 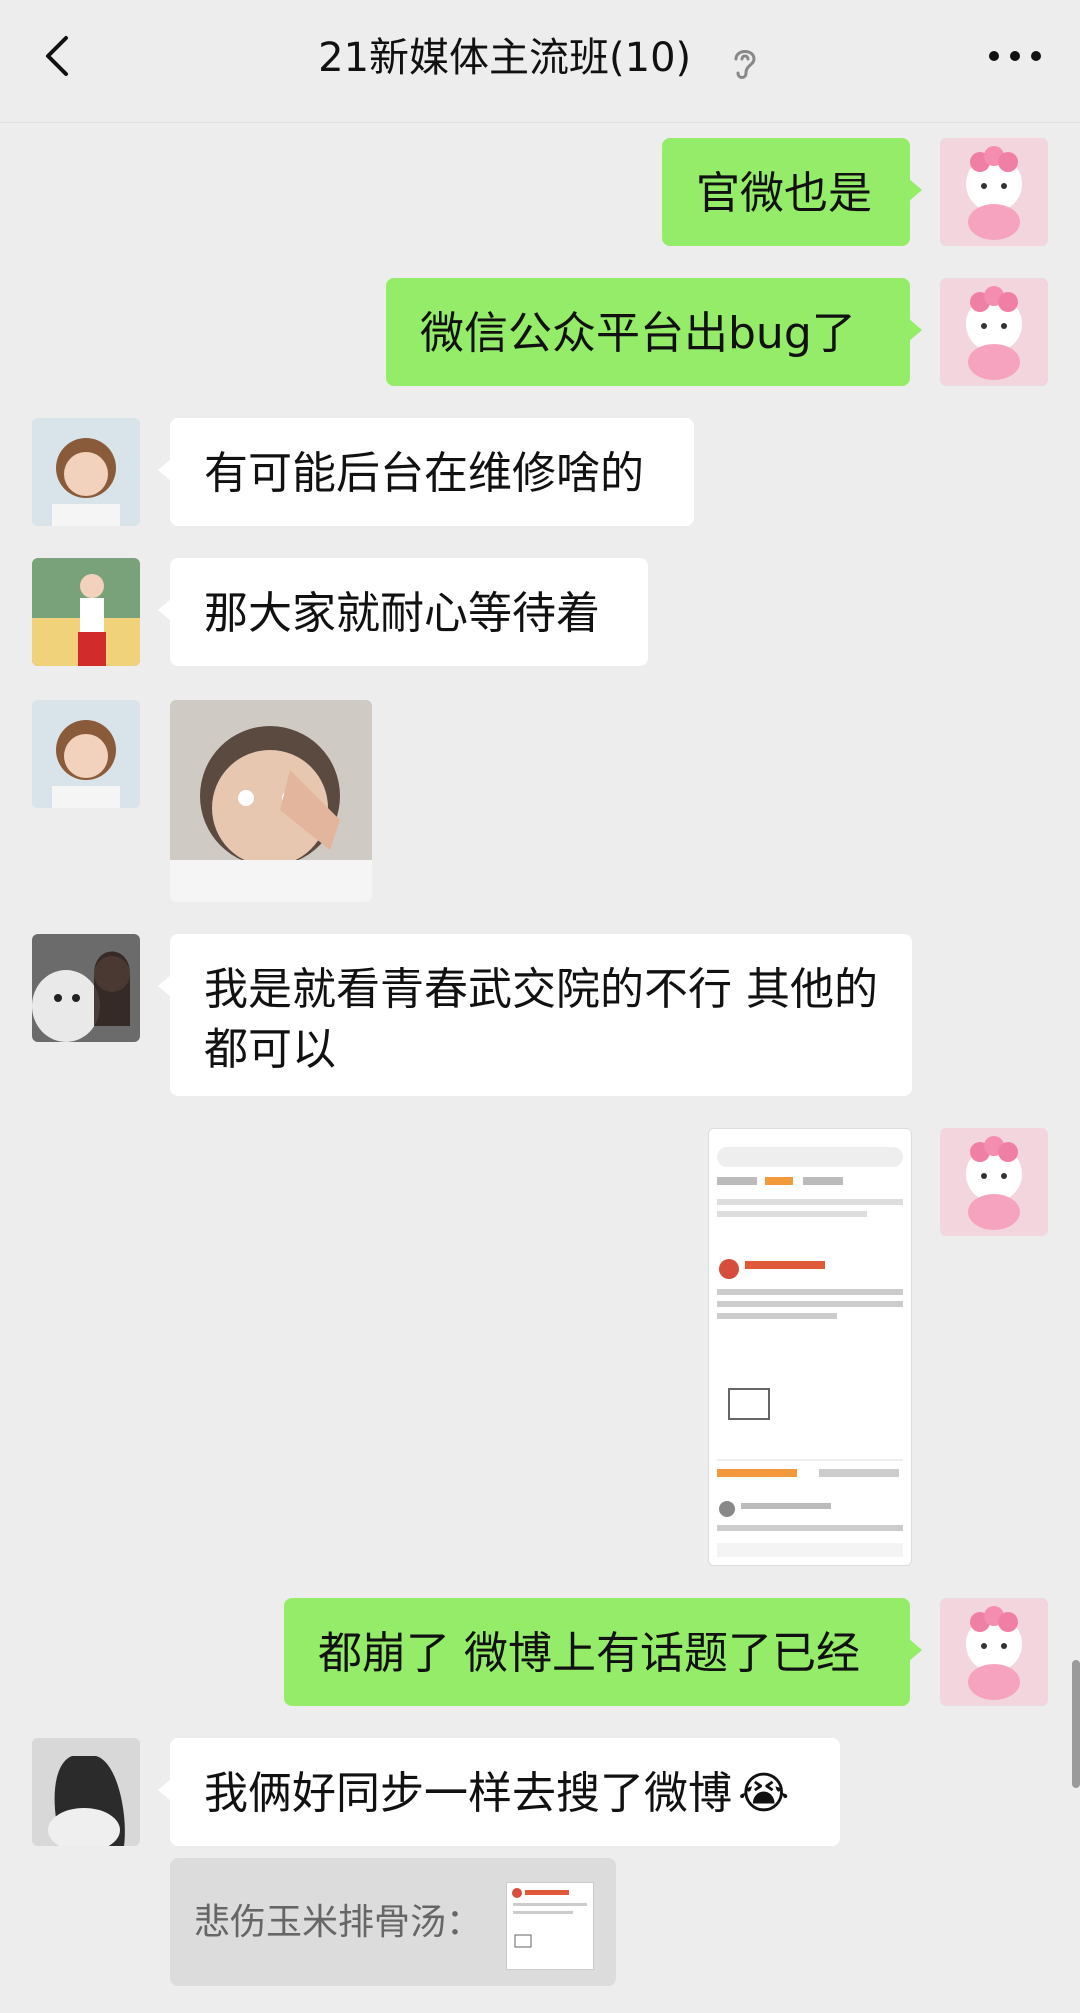 I want to click on message-bubble-left: 有可能后台在维修啥的, so click(x=426, y=472).